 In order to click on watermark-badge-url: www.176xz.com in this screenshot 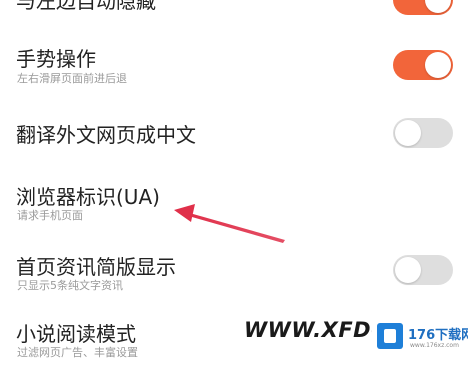, I will do `click(434, 345)`.